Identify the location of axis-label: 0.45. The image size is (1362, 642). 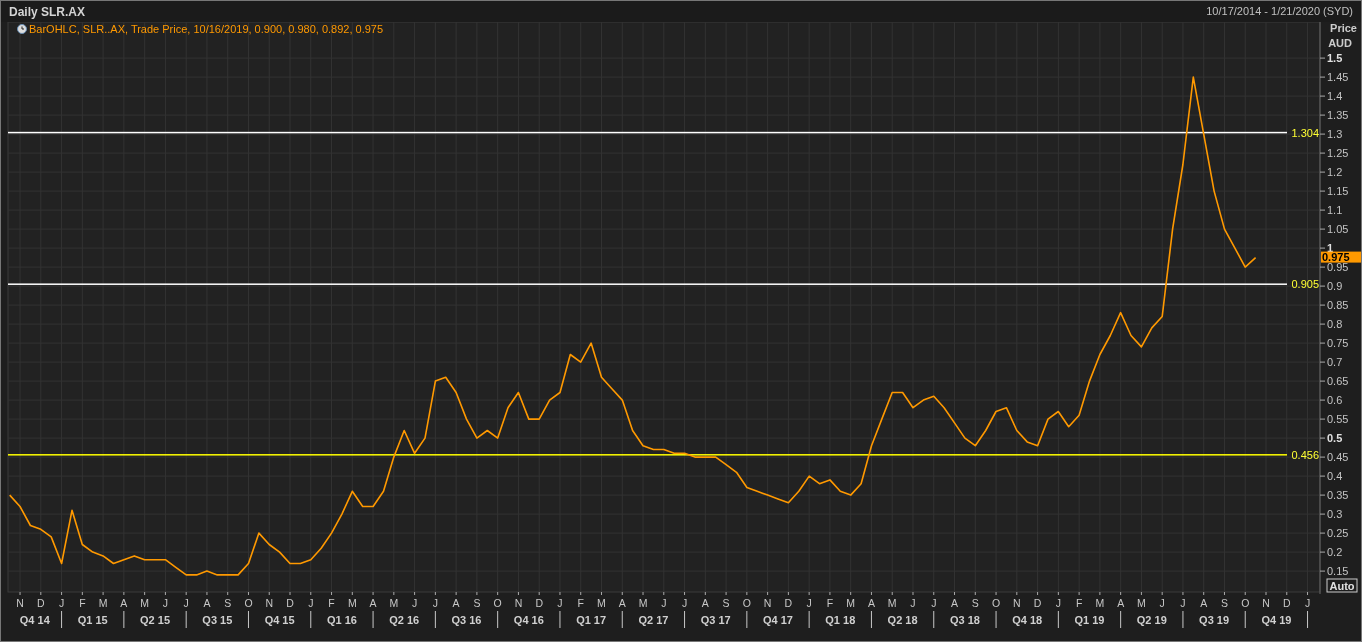
(1338, 457).